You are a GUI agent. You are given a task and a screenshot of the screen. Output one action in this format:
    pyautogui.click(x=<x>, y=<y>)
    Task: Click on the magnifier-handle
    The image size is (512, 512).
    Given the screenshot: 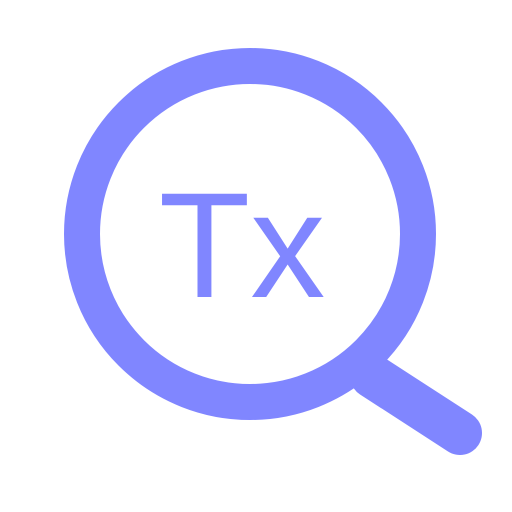 What is the action you would take?
    pyautogui.click(x=416, y=404)
    